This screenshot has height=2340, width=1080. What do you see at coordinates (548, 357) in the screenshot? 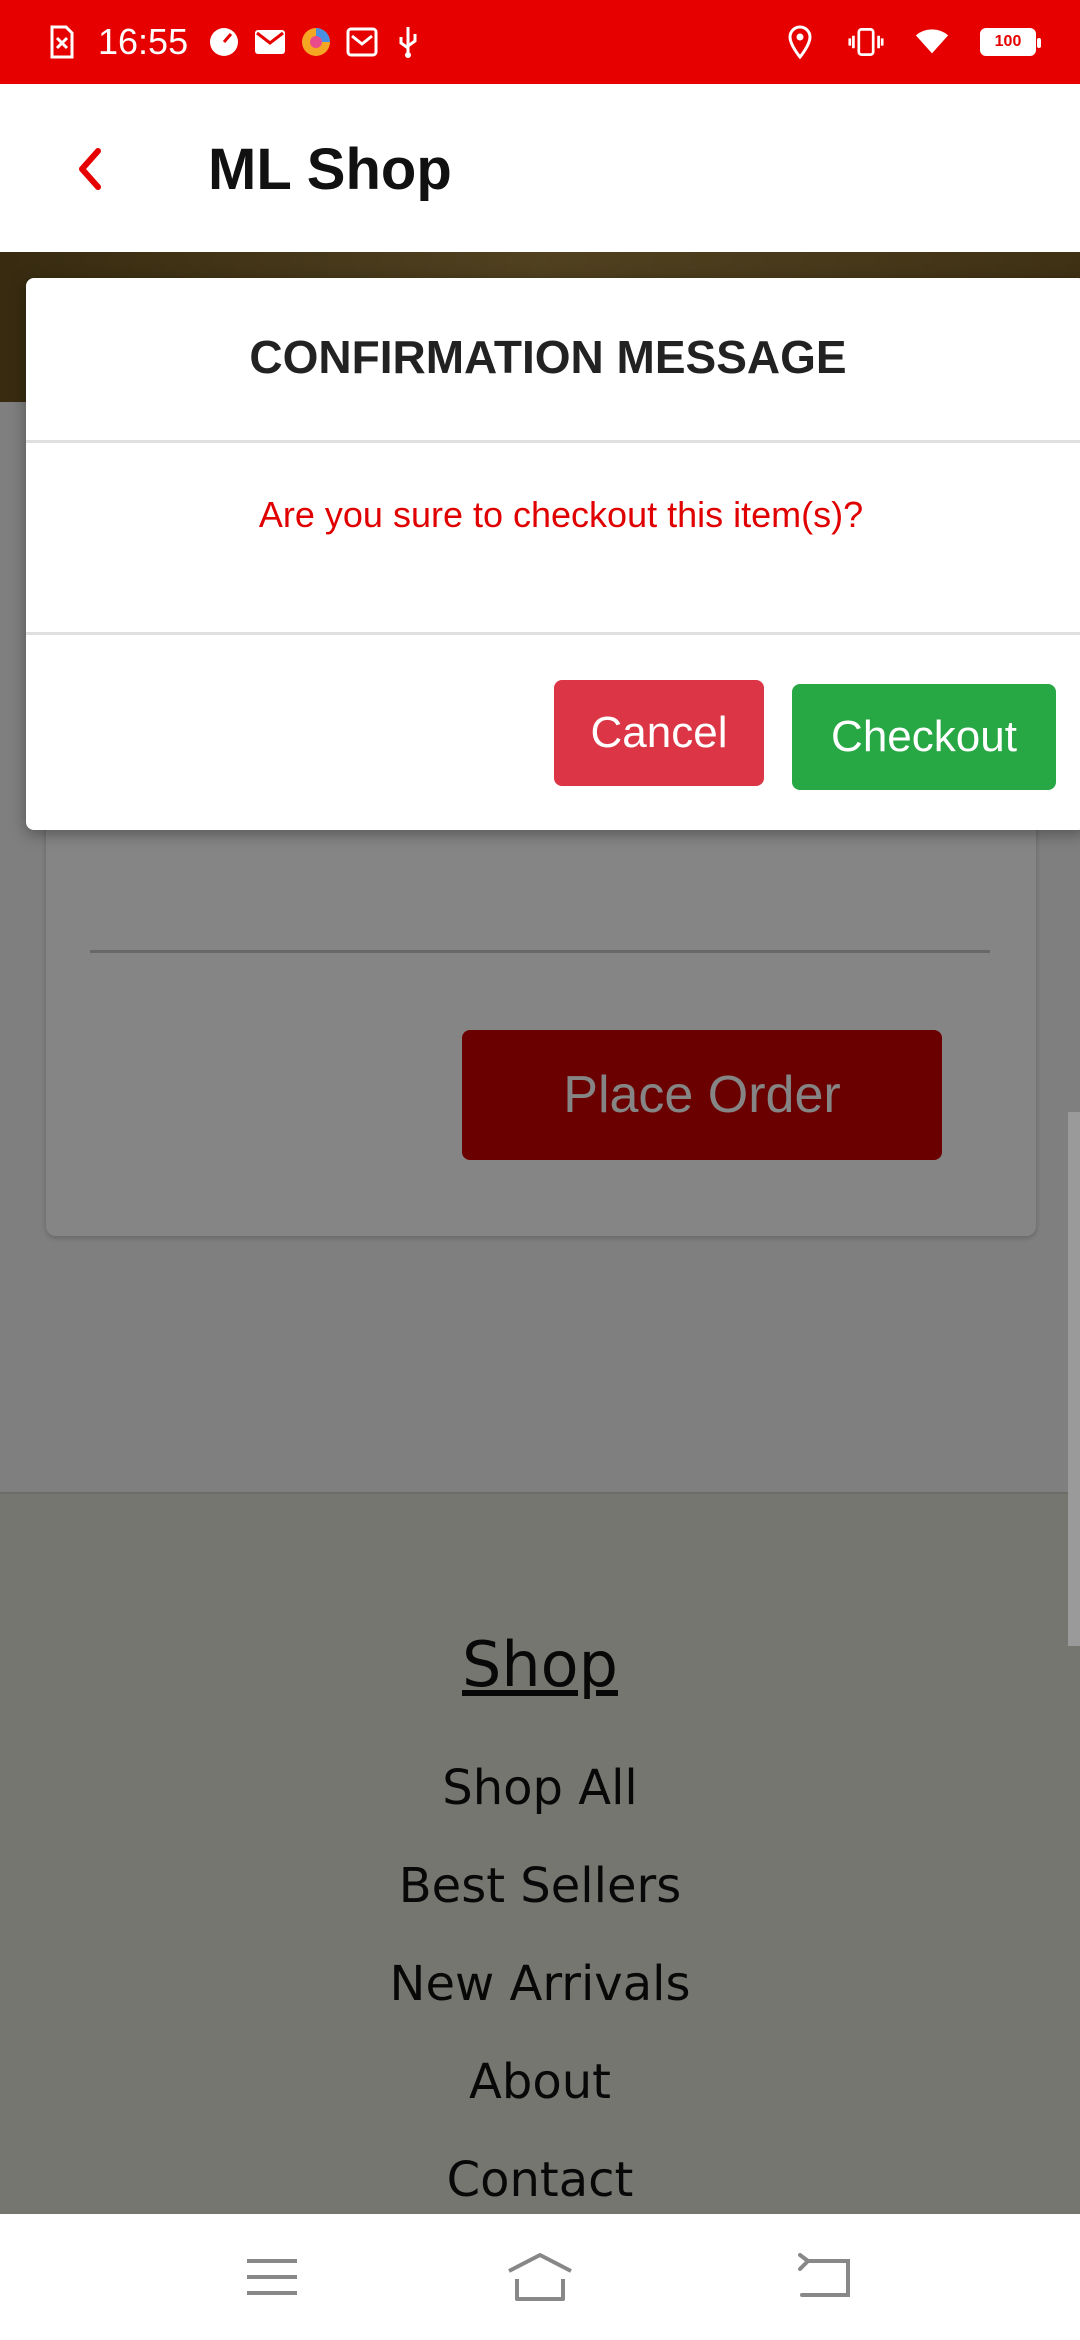
I see `dialog-title: CONFIRMATION MESSAGE` at bounding box center [548, 357].